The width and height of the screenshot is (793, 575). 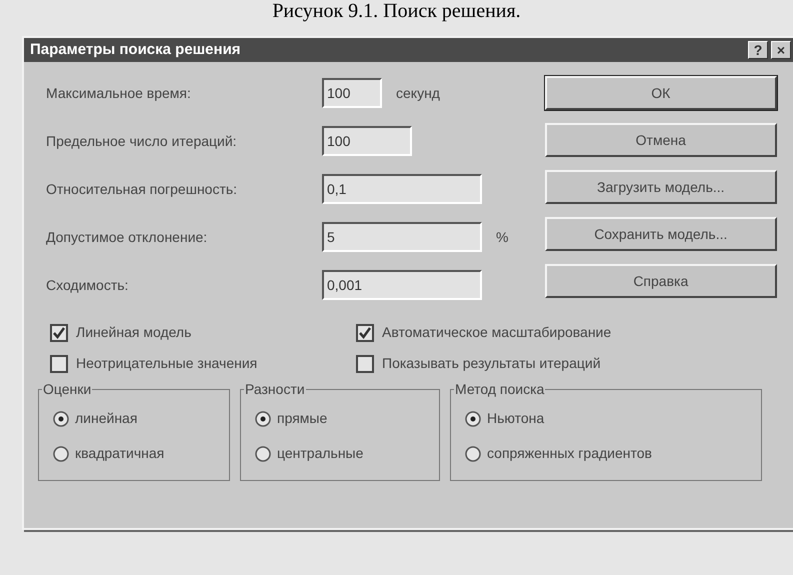 What do you see at coordinates (402, 237) in the screenshot?
I see `input-field: 5` at bounding box center [402, 237].